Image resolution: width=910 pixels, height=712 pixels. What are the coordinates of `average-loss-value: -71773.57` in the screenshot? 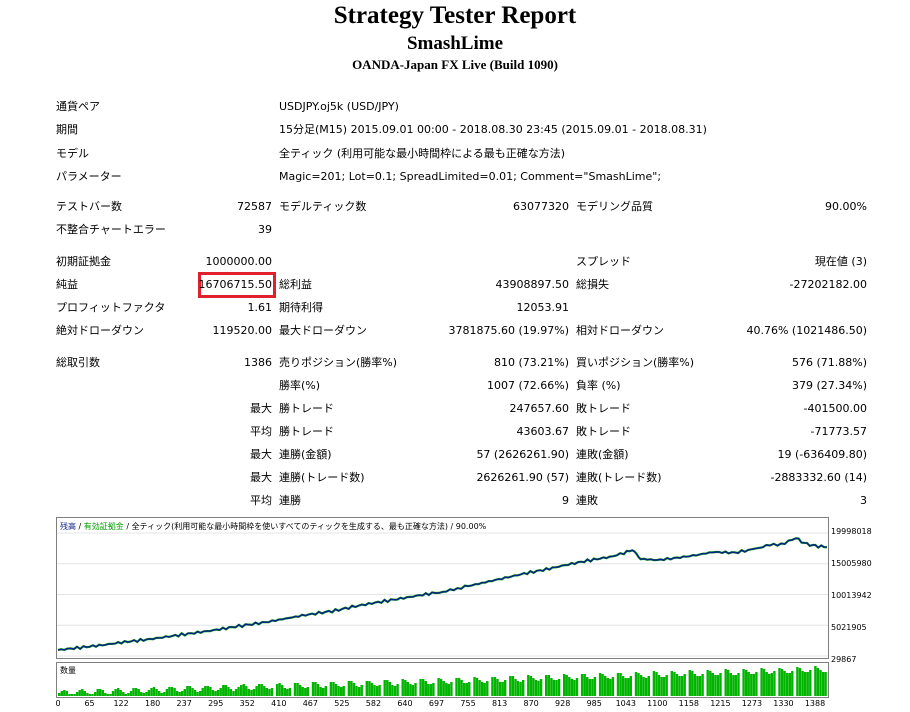 It's located at (838, 431).